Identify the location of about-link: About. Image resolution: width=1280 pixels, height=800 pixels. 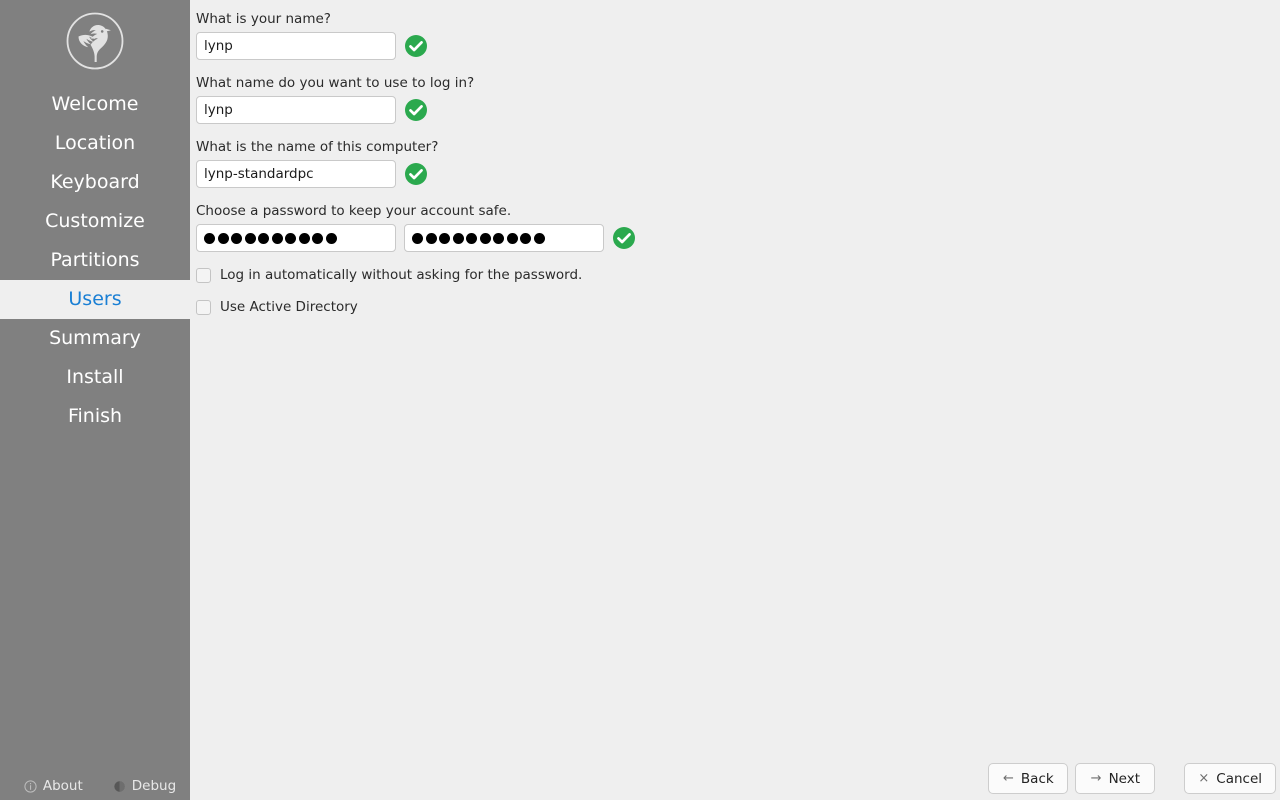
(53, 786).